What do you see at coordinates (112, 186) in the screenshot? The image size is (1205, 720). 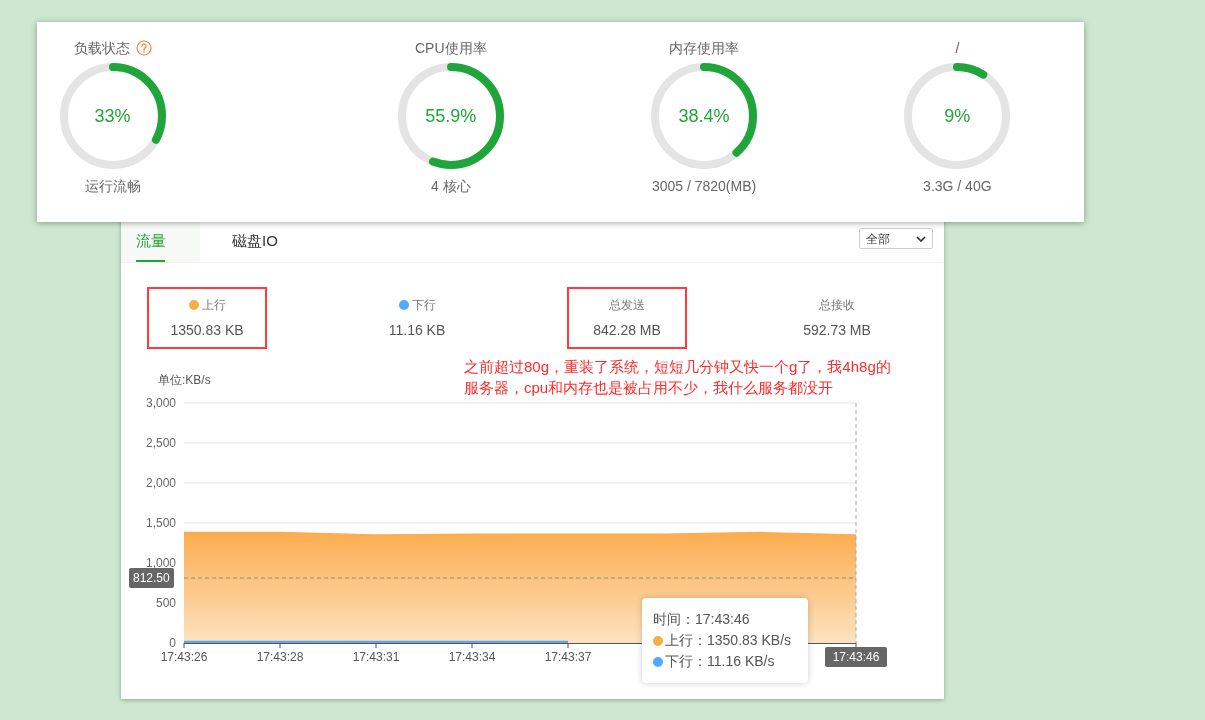 I see `gauge-caption: 运行流畅` at bounding box center [112, 186].